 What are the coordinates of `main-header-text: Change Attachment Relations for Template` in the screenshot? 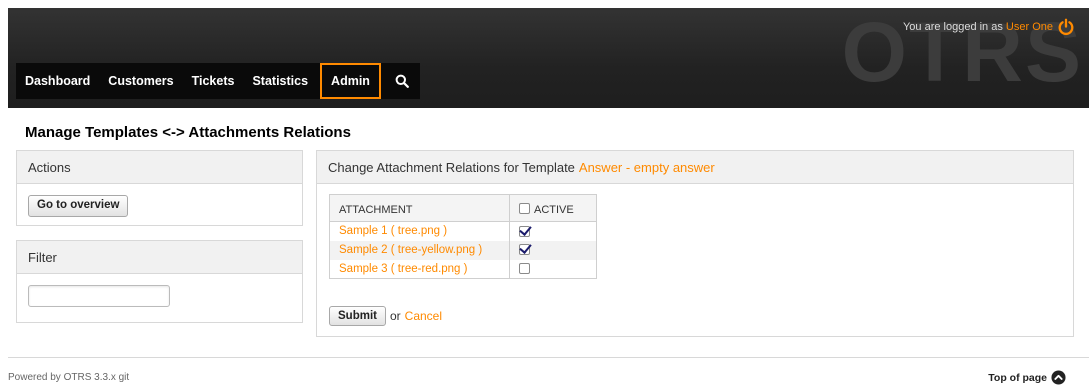 It's located at (451, 167).